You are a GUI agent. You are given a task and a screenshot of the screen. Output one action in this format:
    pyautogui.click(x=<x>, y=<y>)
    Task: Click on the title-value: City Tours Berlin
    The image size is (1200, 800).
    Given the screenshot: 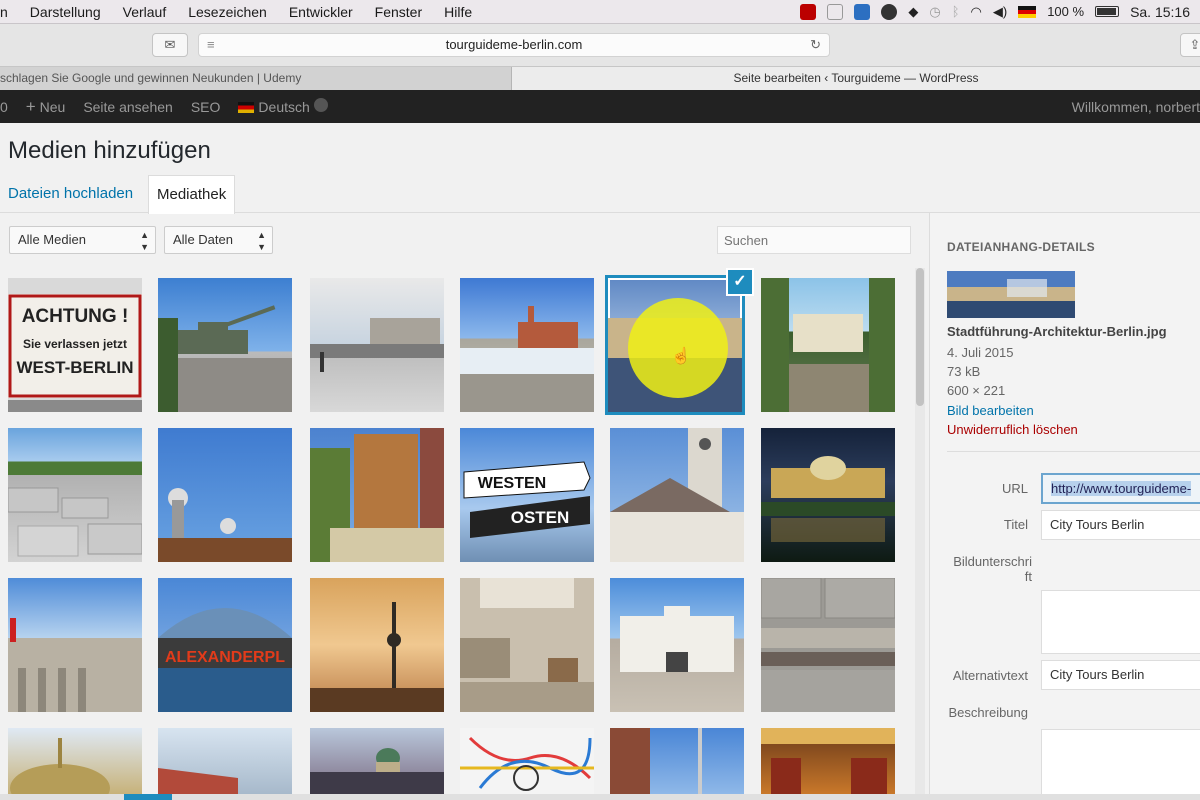 What is the action you would take?
    pyautogui.click(x=1097, y=524)
    